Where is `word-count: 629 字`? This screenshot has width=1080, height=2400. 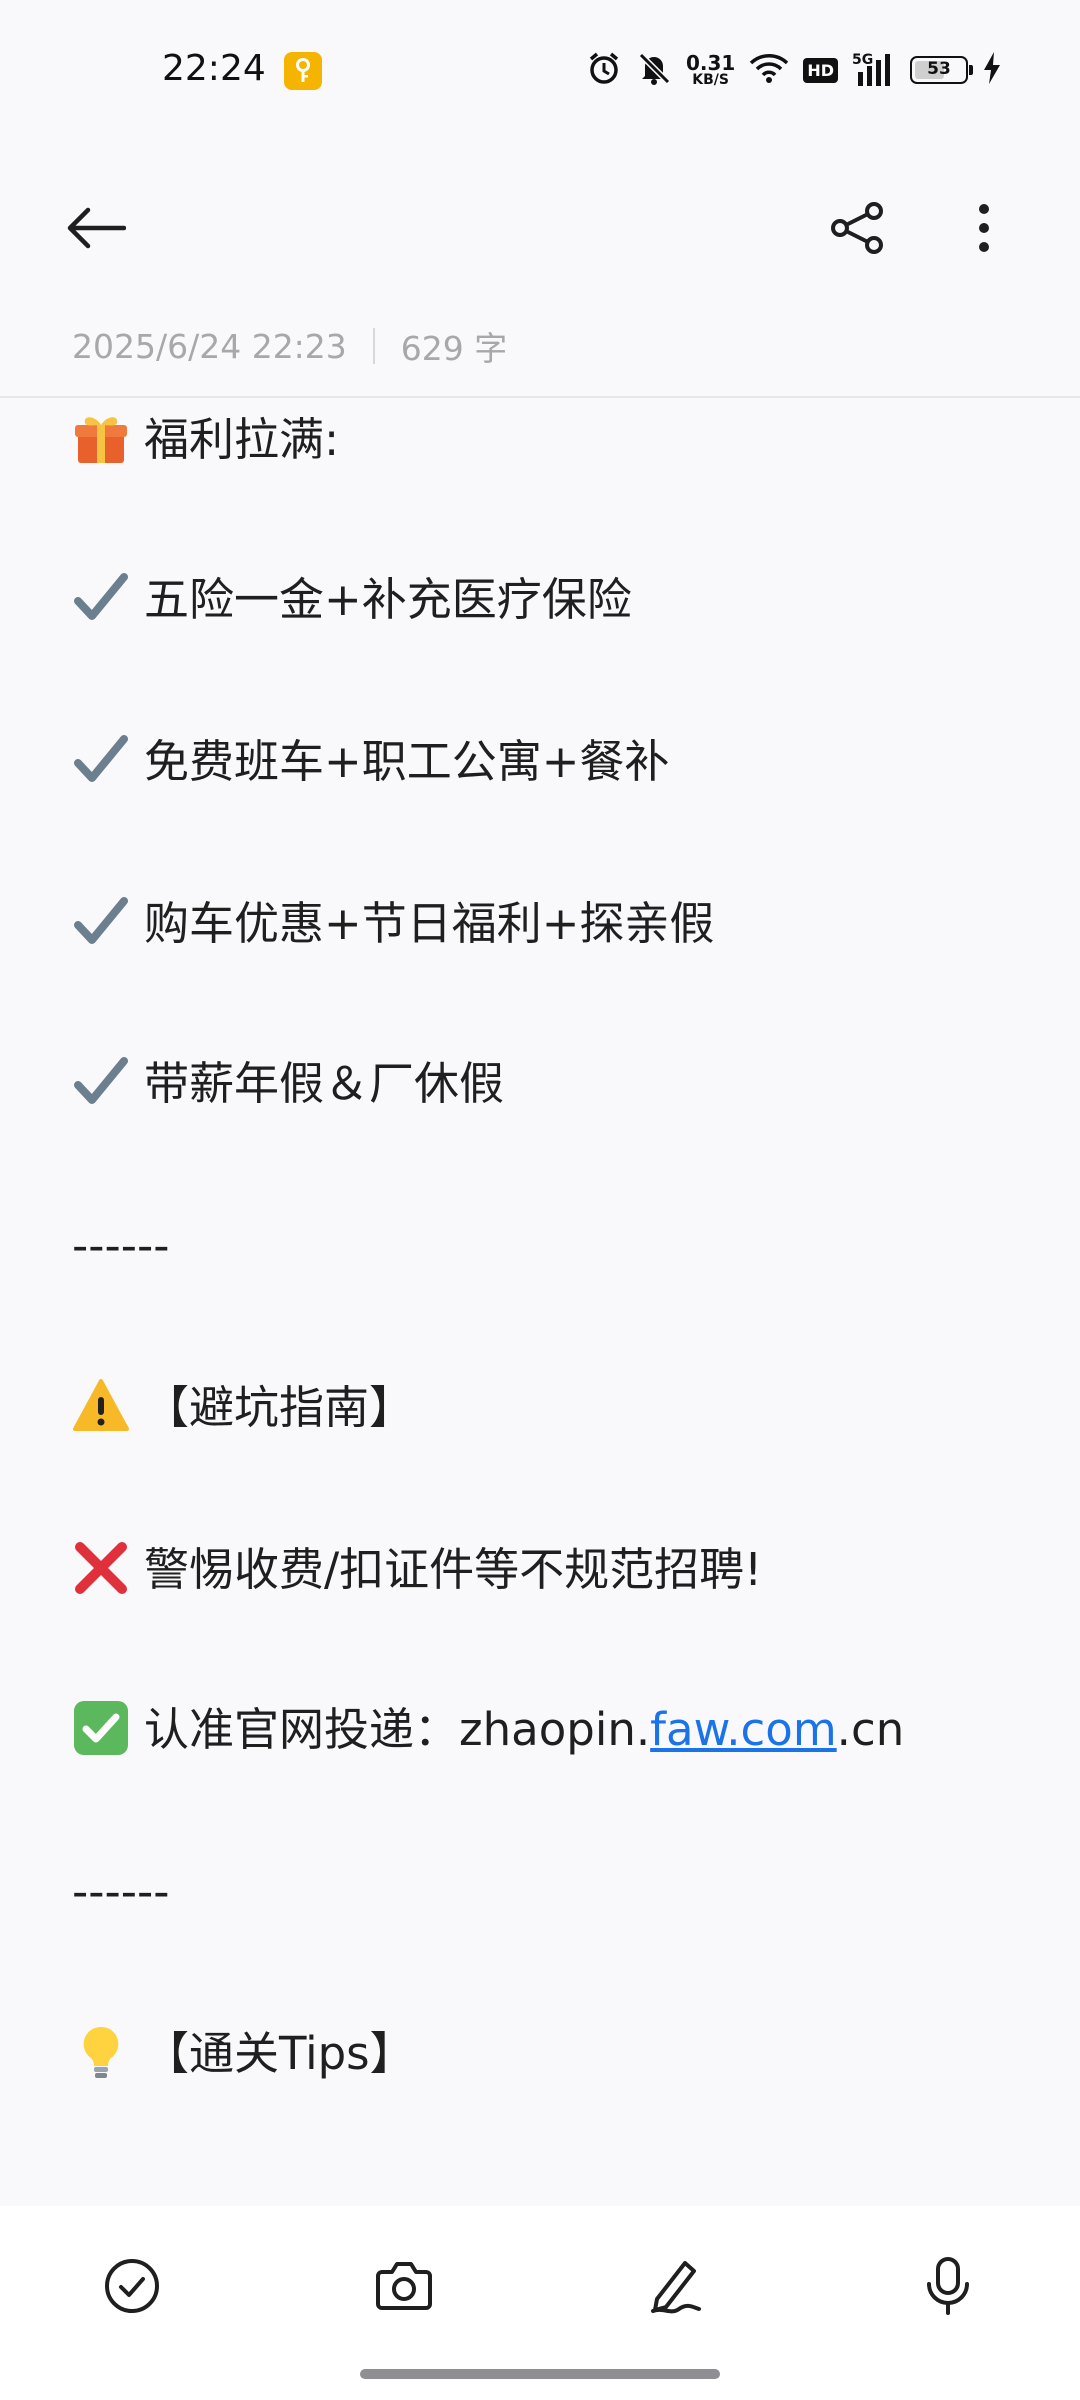 word-count: 629 字 is located at coordinates (454, 348).